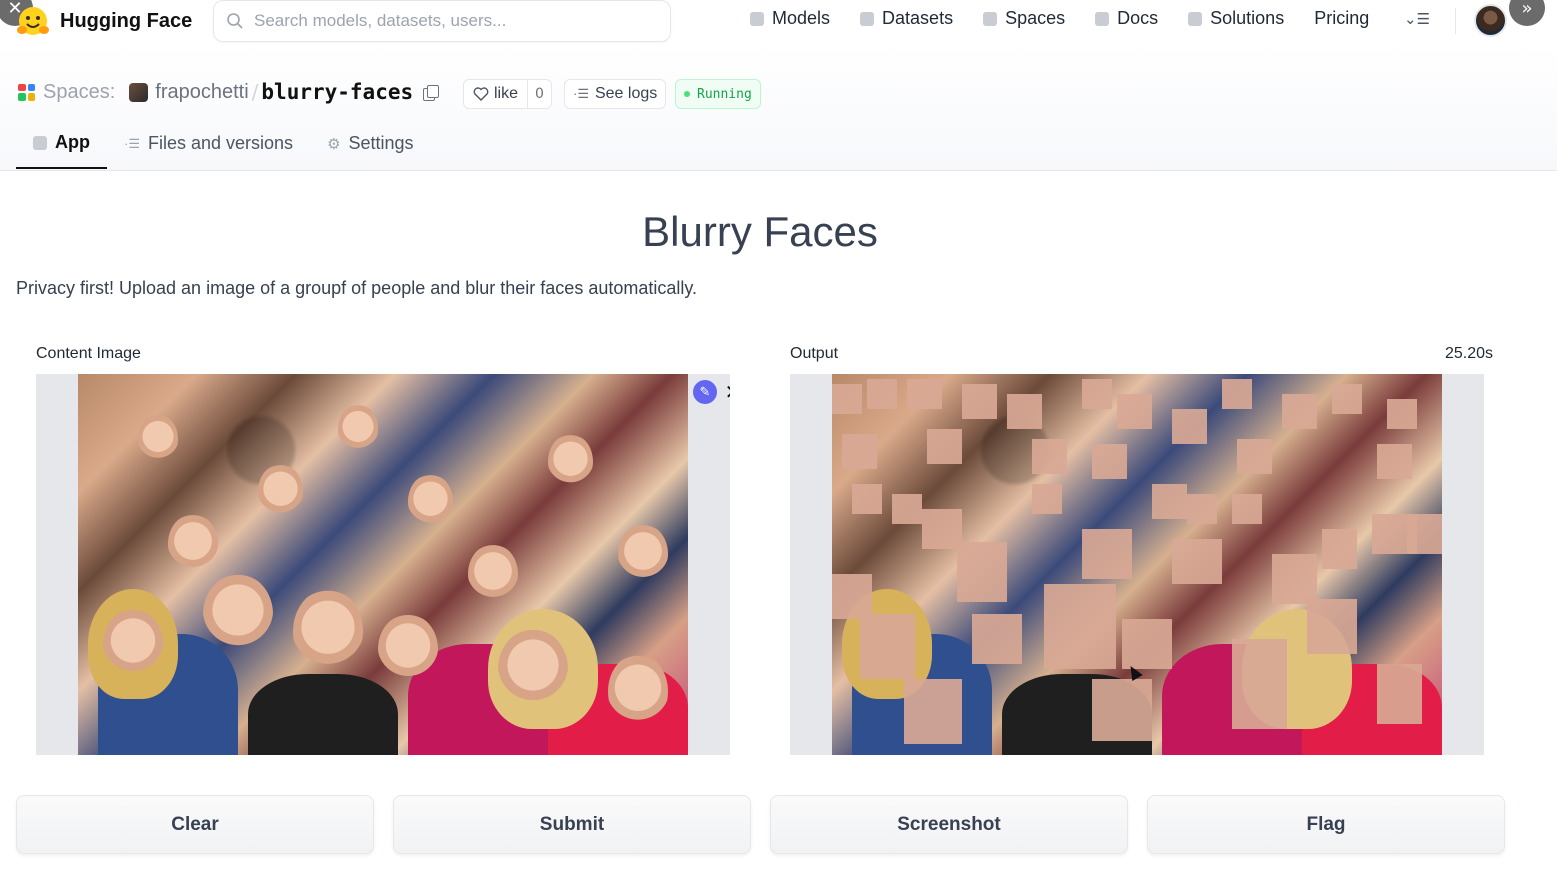 The height and width of the screenshot is (883, 1557). Describe the element at coordinates (581, 93) in the screenshot. I see `logs-icon: ·☰` at that location.